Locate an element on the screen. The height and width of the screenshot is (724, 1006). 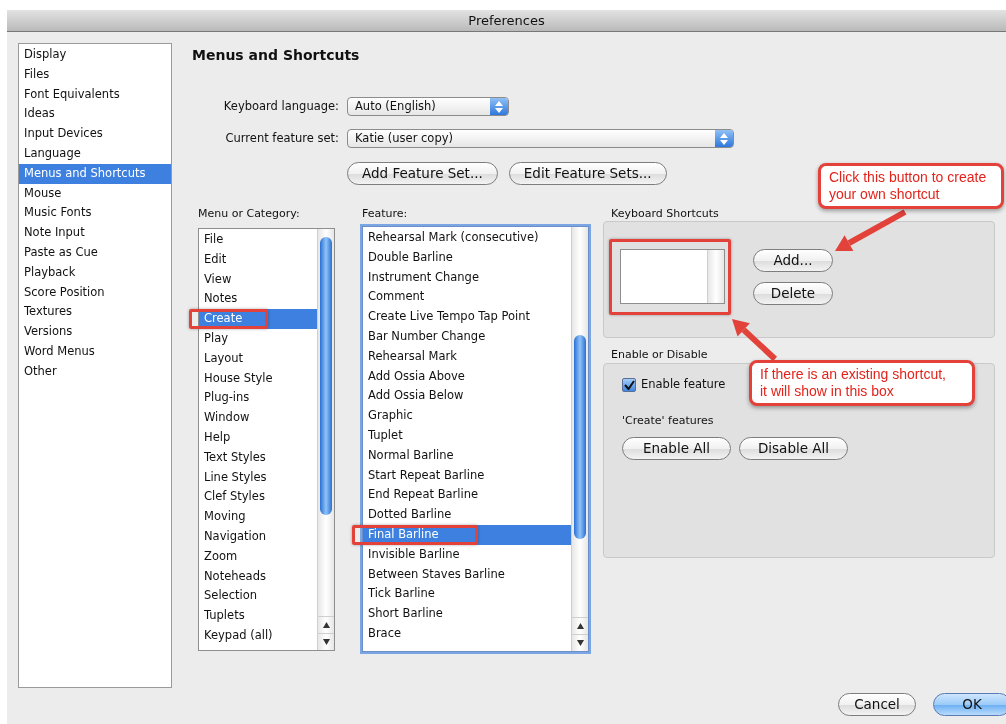
sidebar-item: Music Fonts is located at coordinates (95, 213).